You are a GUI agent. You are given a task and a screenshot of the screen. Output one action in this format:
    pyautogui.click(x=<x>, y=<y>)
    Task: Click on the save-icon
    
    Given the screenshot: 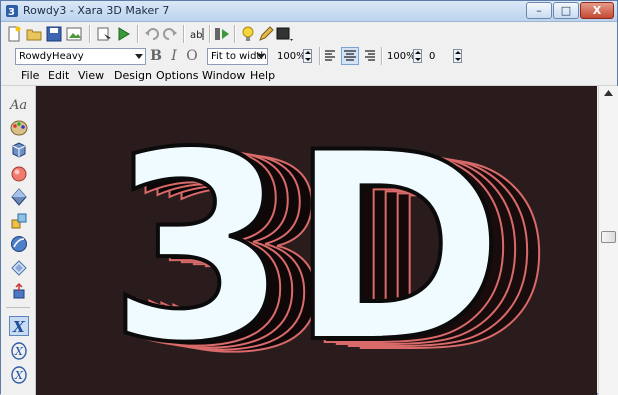 What is the action you would take?
    pyautogui.click(x=54, y=34)
    